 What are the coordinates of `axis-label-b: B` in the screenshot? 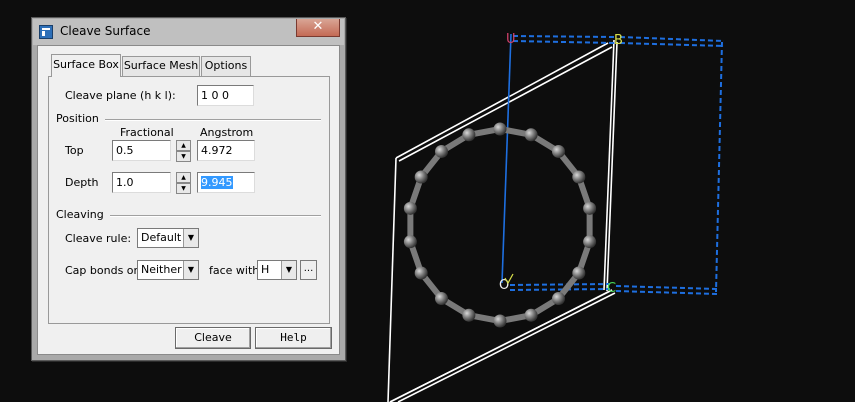 It's located at (618, 40).